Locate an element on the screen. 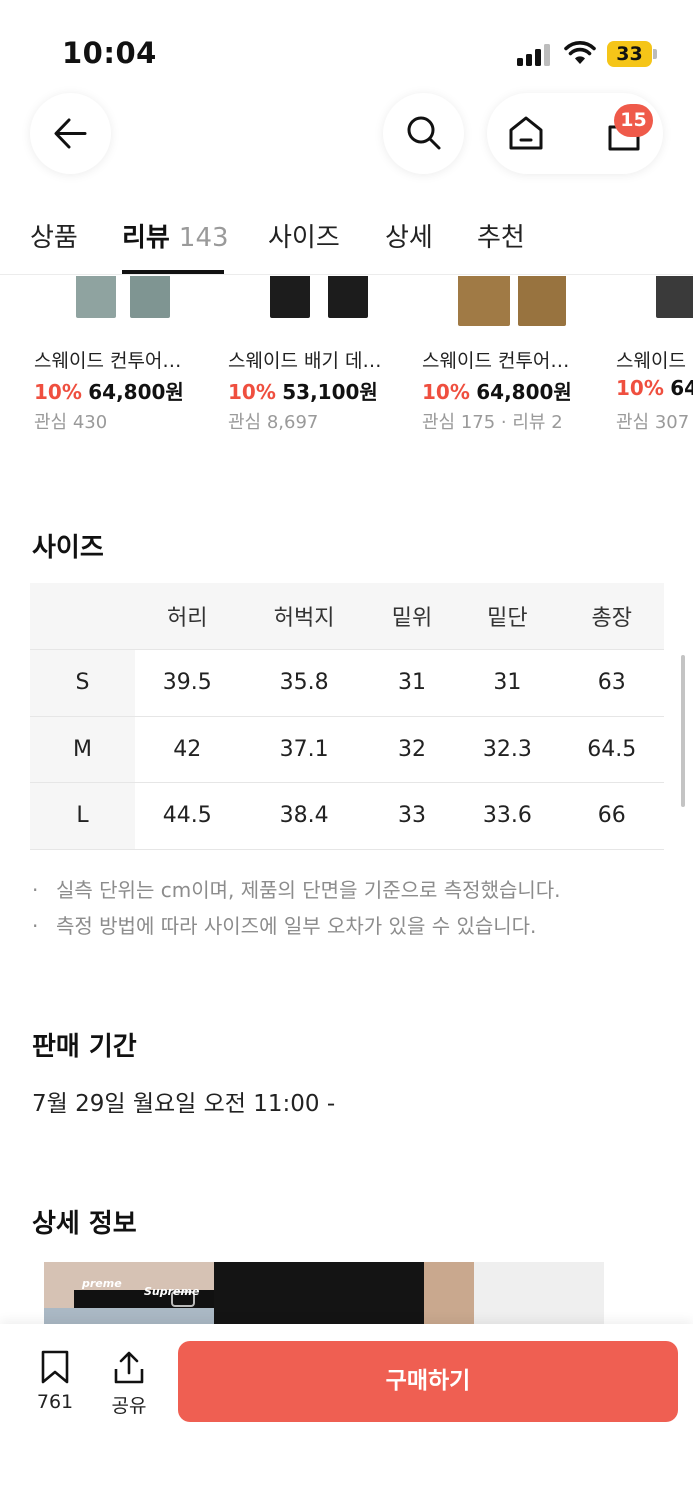  bookmark-icon is located at coordinates (55, 1367).